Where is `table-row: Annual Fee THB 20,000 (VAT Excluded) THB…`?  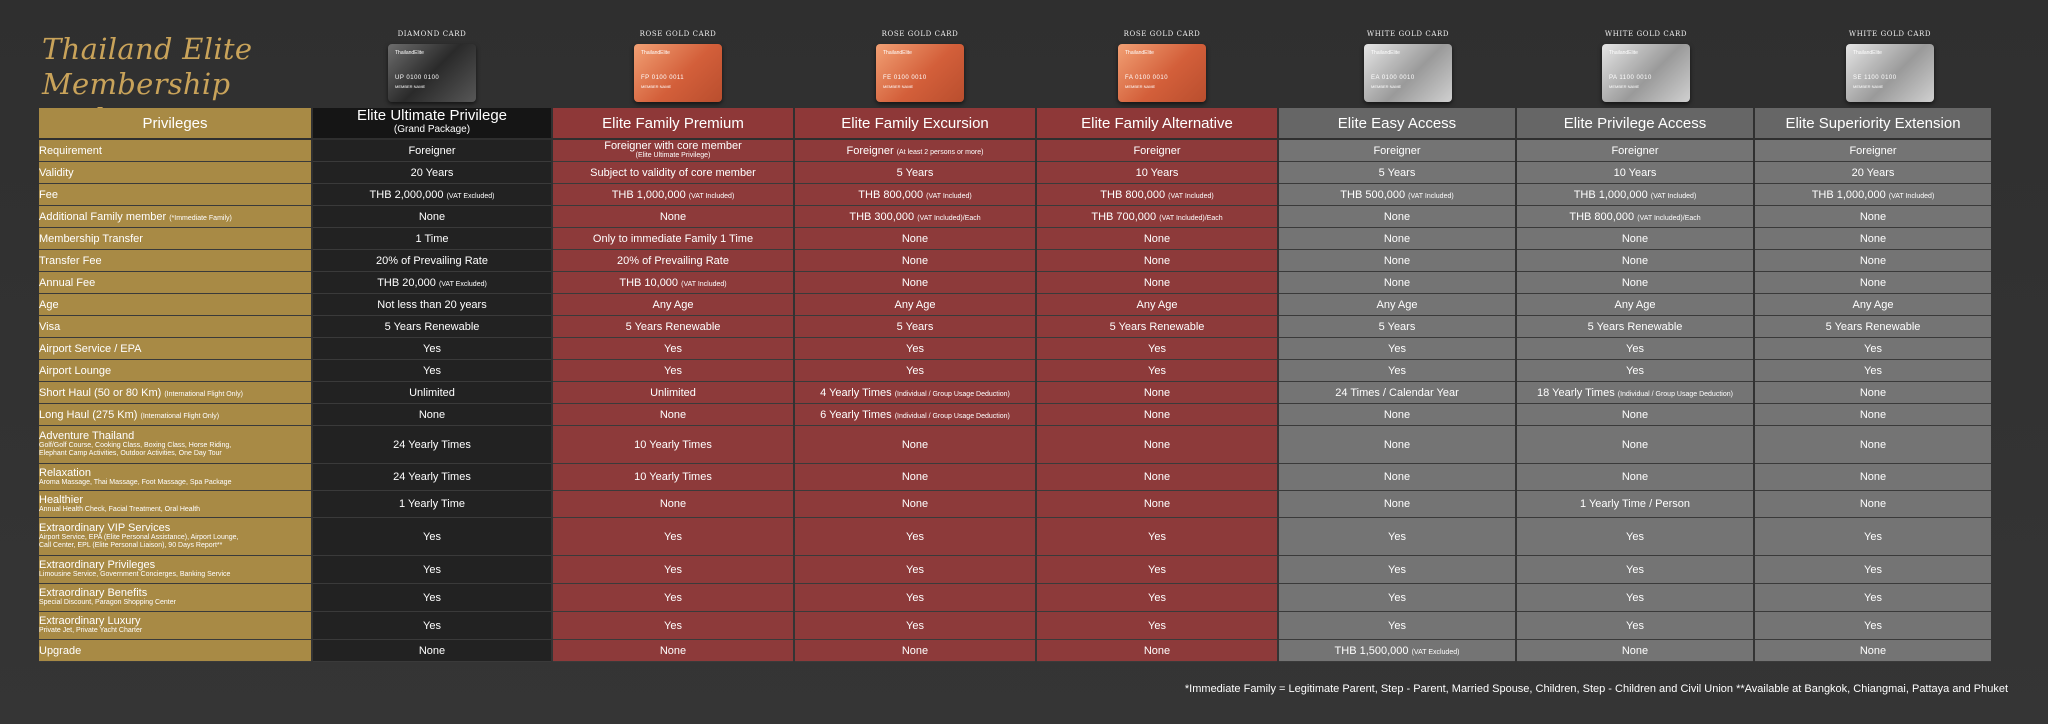 table-row: Annual Fee THB 20,000 (VAT Excluded) THB… is located at coordinates (1015, 283).